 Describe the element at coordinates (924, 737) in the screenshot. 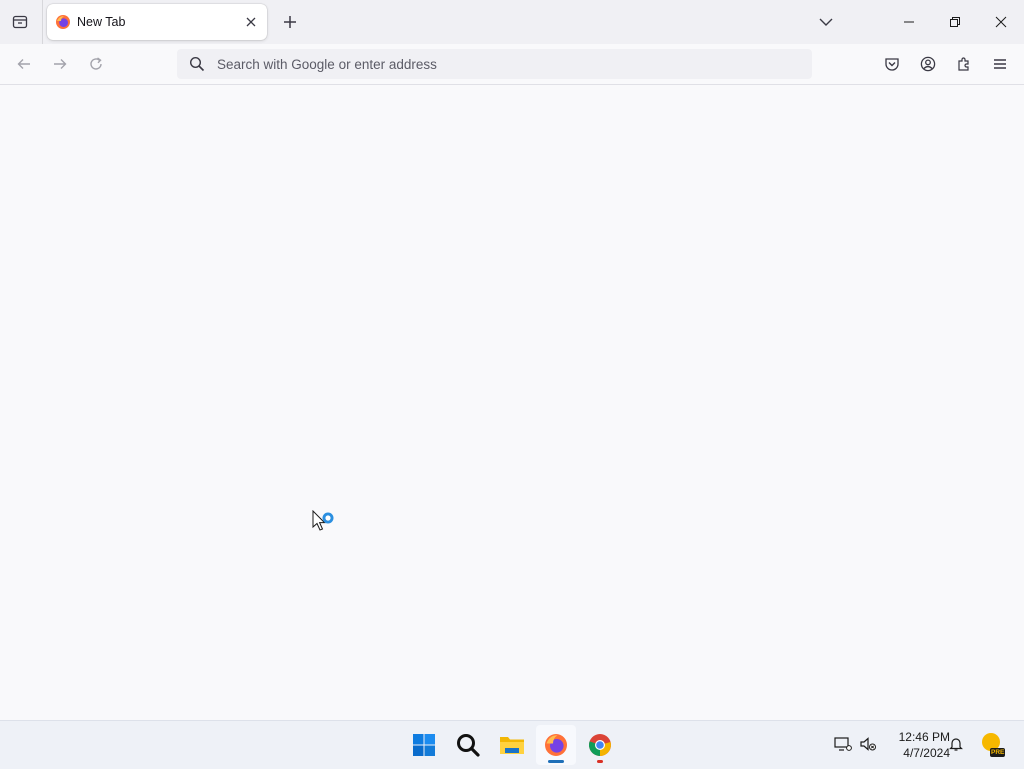

I see `clock-time: 12:46 PM` at that location.